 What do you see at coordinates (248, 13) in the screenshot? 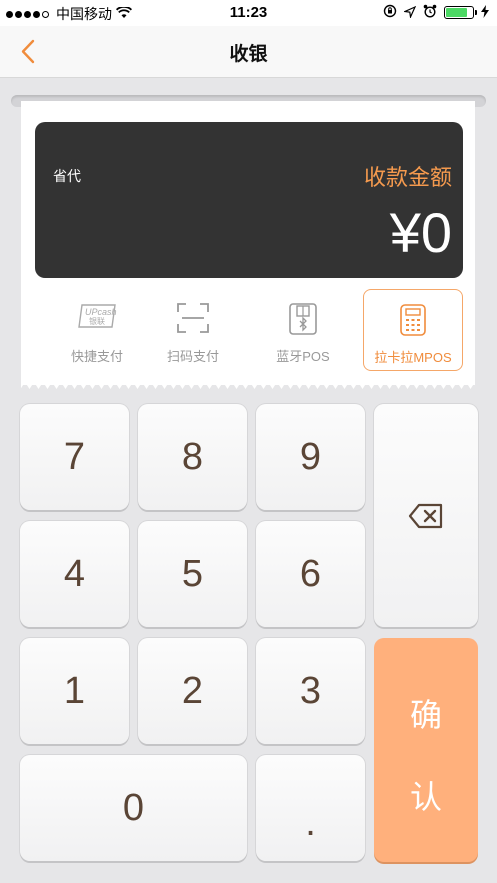
I see `status-bar: 中国移动 11:23` at bounding box center [248, 13].